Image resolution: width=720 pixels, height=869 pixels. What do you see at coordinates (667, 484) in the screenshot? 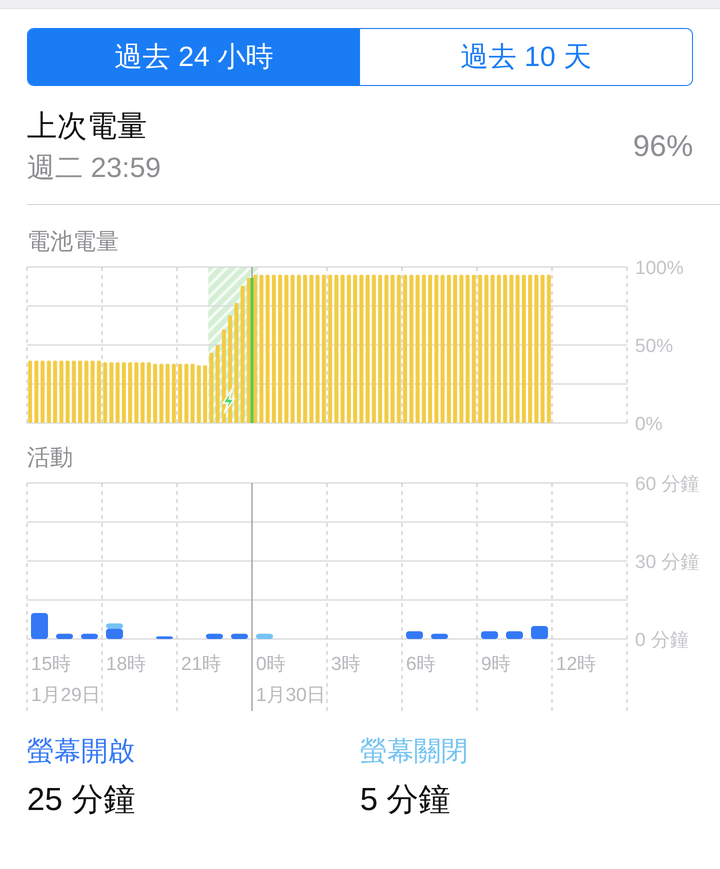
I see `axis-label: 60 分鐘` at bounding box center [667, 484].